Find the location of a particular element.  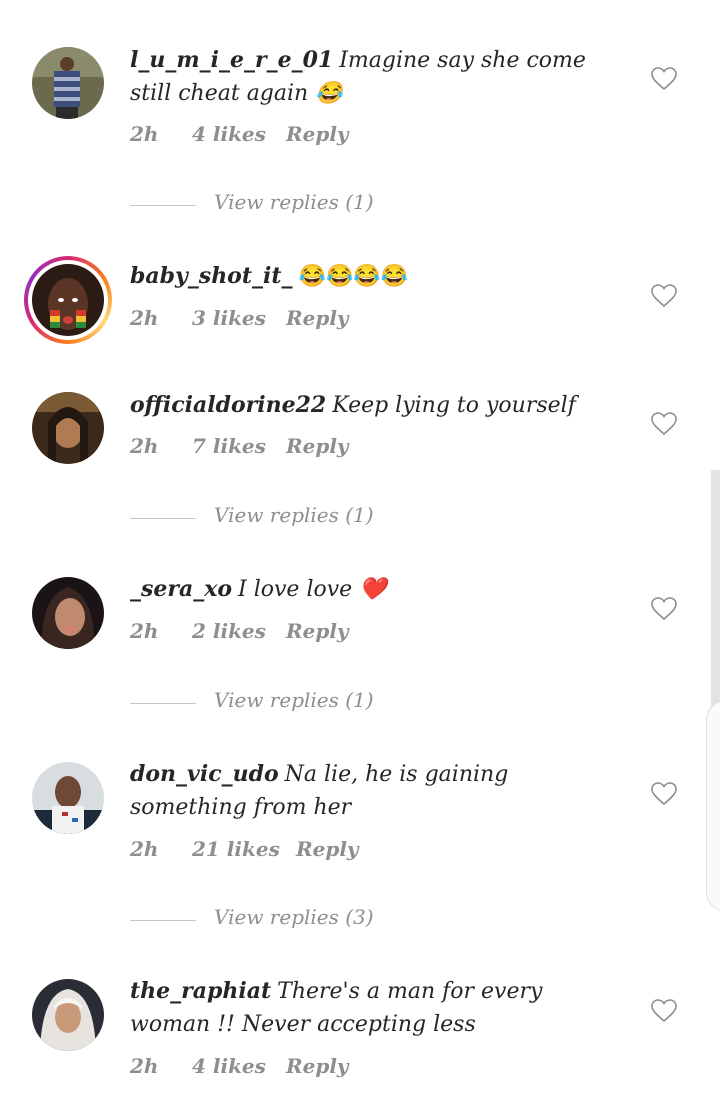

comment-body: Keep lying to yourself is located at coordinates (454, 405).